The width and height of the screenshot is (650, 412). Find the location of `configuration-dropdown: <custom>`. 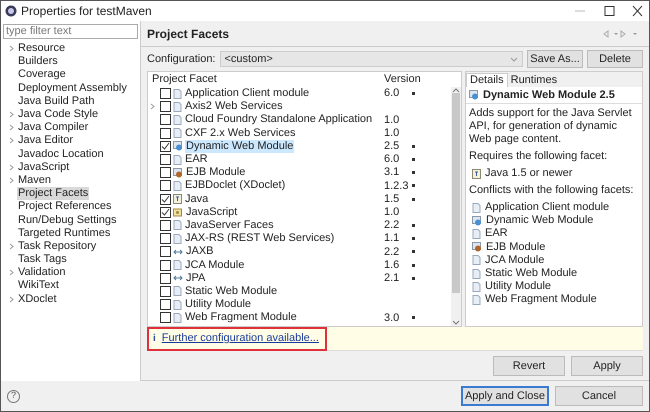

configuration-dropdown: <custom> is located at coordinates (371, 59).